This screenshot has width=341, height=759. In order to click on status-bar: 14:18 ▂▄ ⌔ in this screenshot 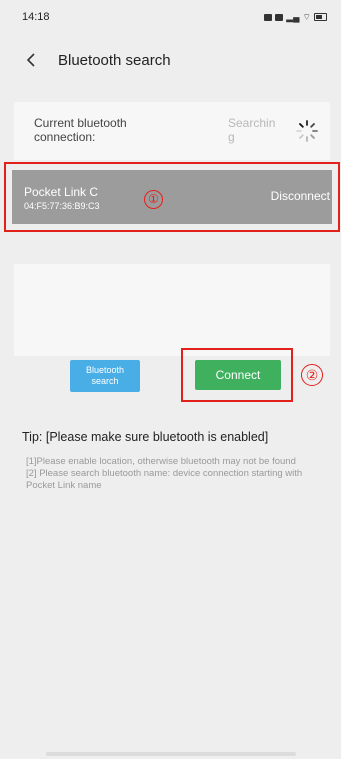, I will do `click(170, 17)`.